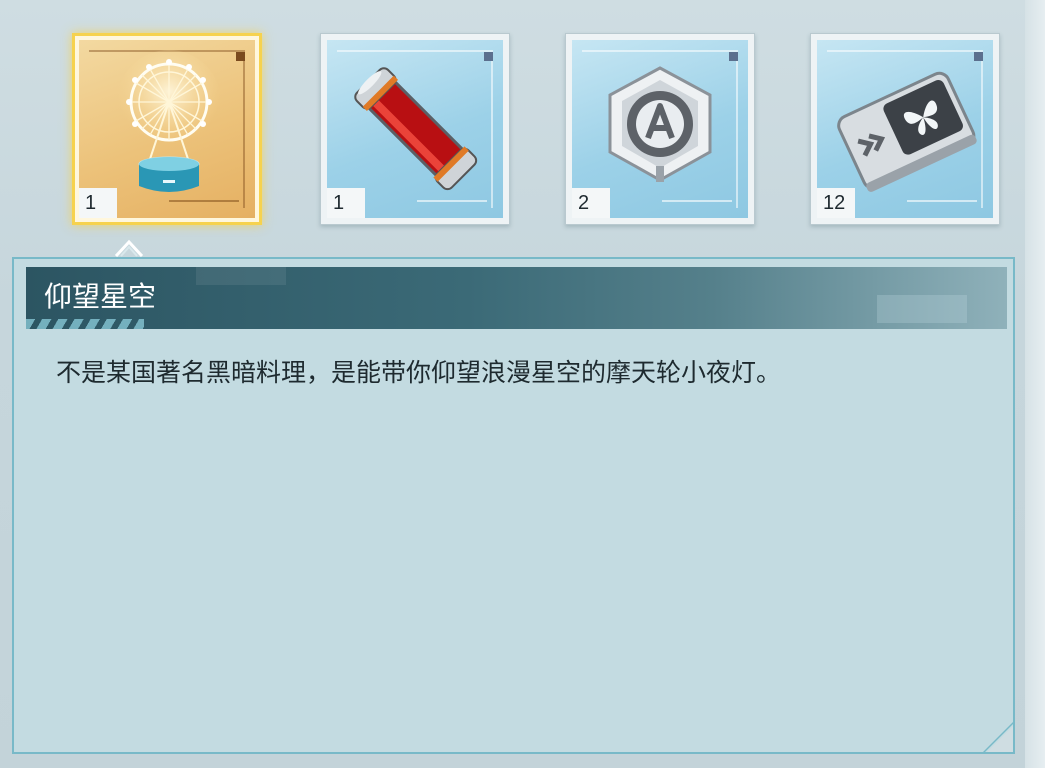  I want to click on item-description: 不是某国著名黑暗料理，是能带你仰望浪漫星空的摩天轮小夜灯。, so click(419, 372).